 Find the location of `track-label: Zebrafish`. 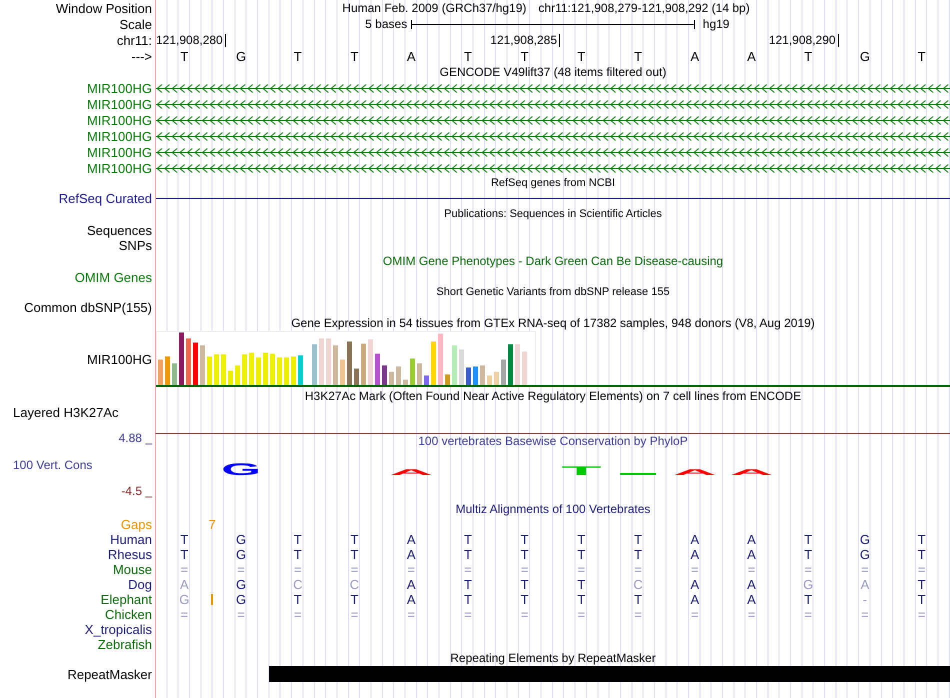

track-label: Zebrafish is located at coordinates (125, 644).